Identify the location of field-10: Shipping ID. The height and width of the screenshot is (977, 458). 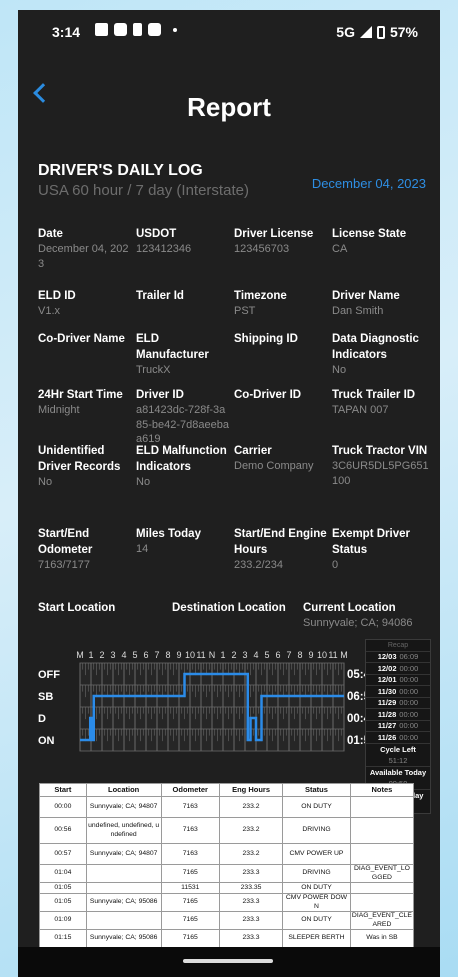
(281, 339).